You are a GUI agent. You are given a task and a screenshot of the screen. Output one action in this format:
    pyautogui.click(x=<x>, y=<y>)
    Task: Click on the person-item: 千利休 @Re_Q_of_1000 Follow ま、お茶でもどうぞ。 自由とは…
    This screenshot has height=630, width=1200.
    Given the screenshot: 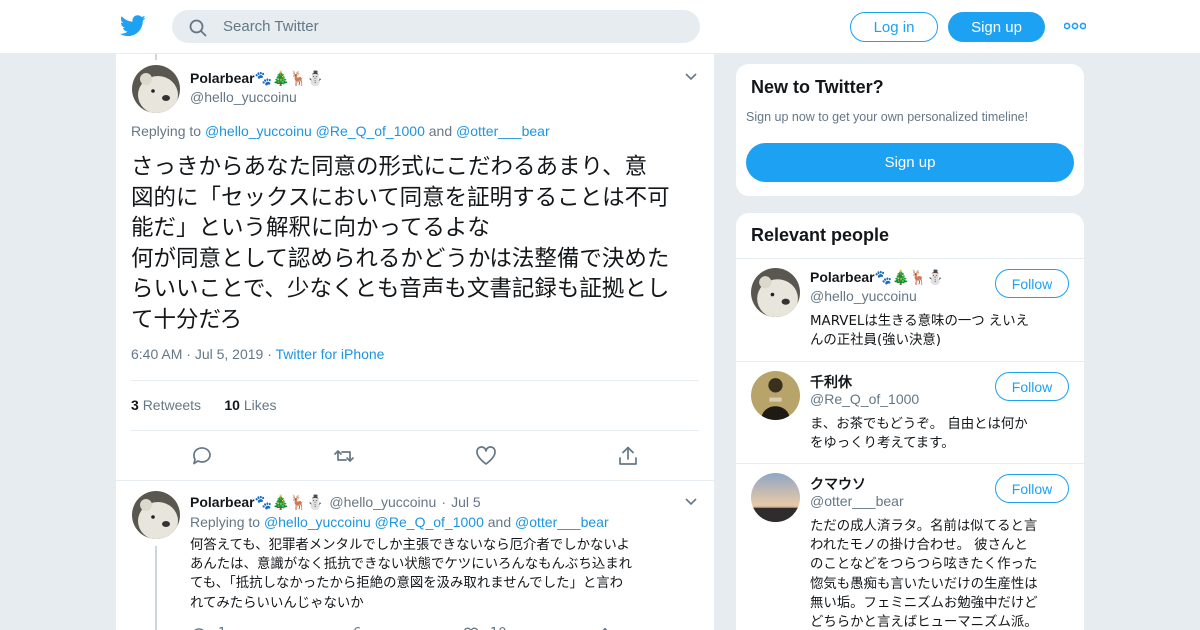 What is the action you would take?
    pyautogui.click(x=910, y=413)
    